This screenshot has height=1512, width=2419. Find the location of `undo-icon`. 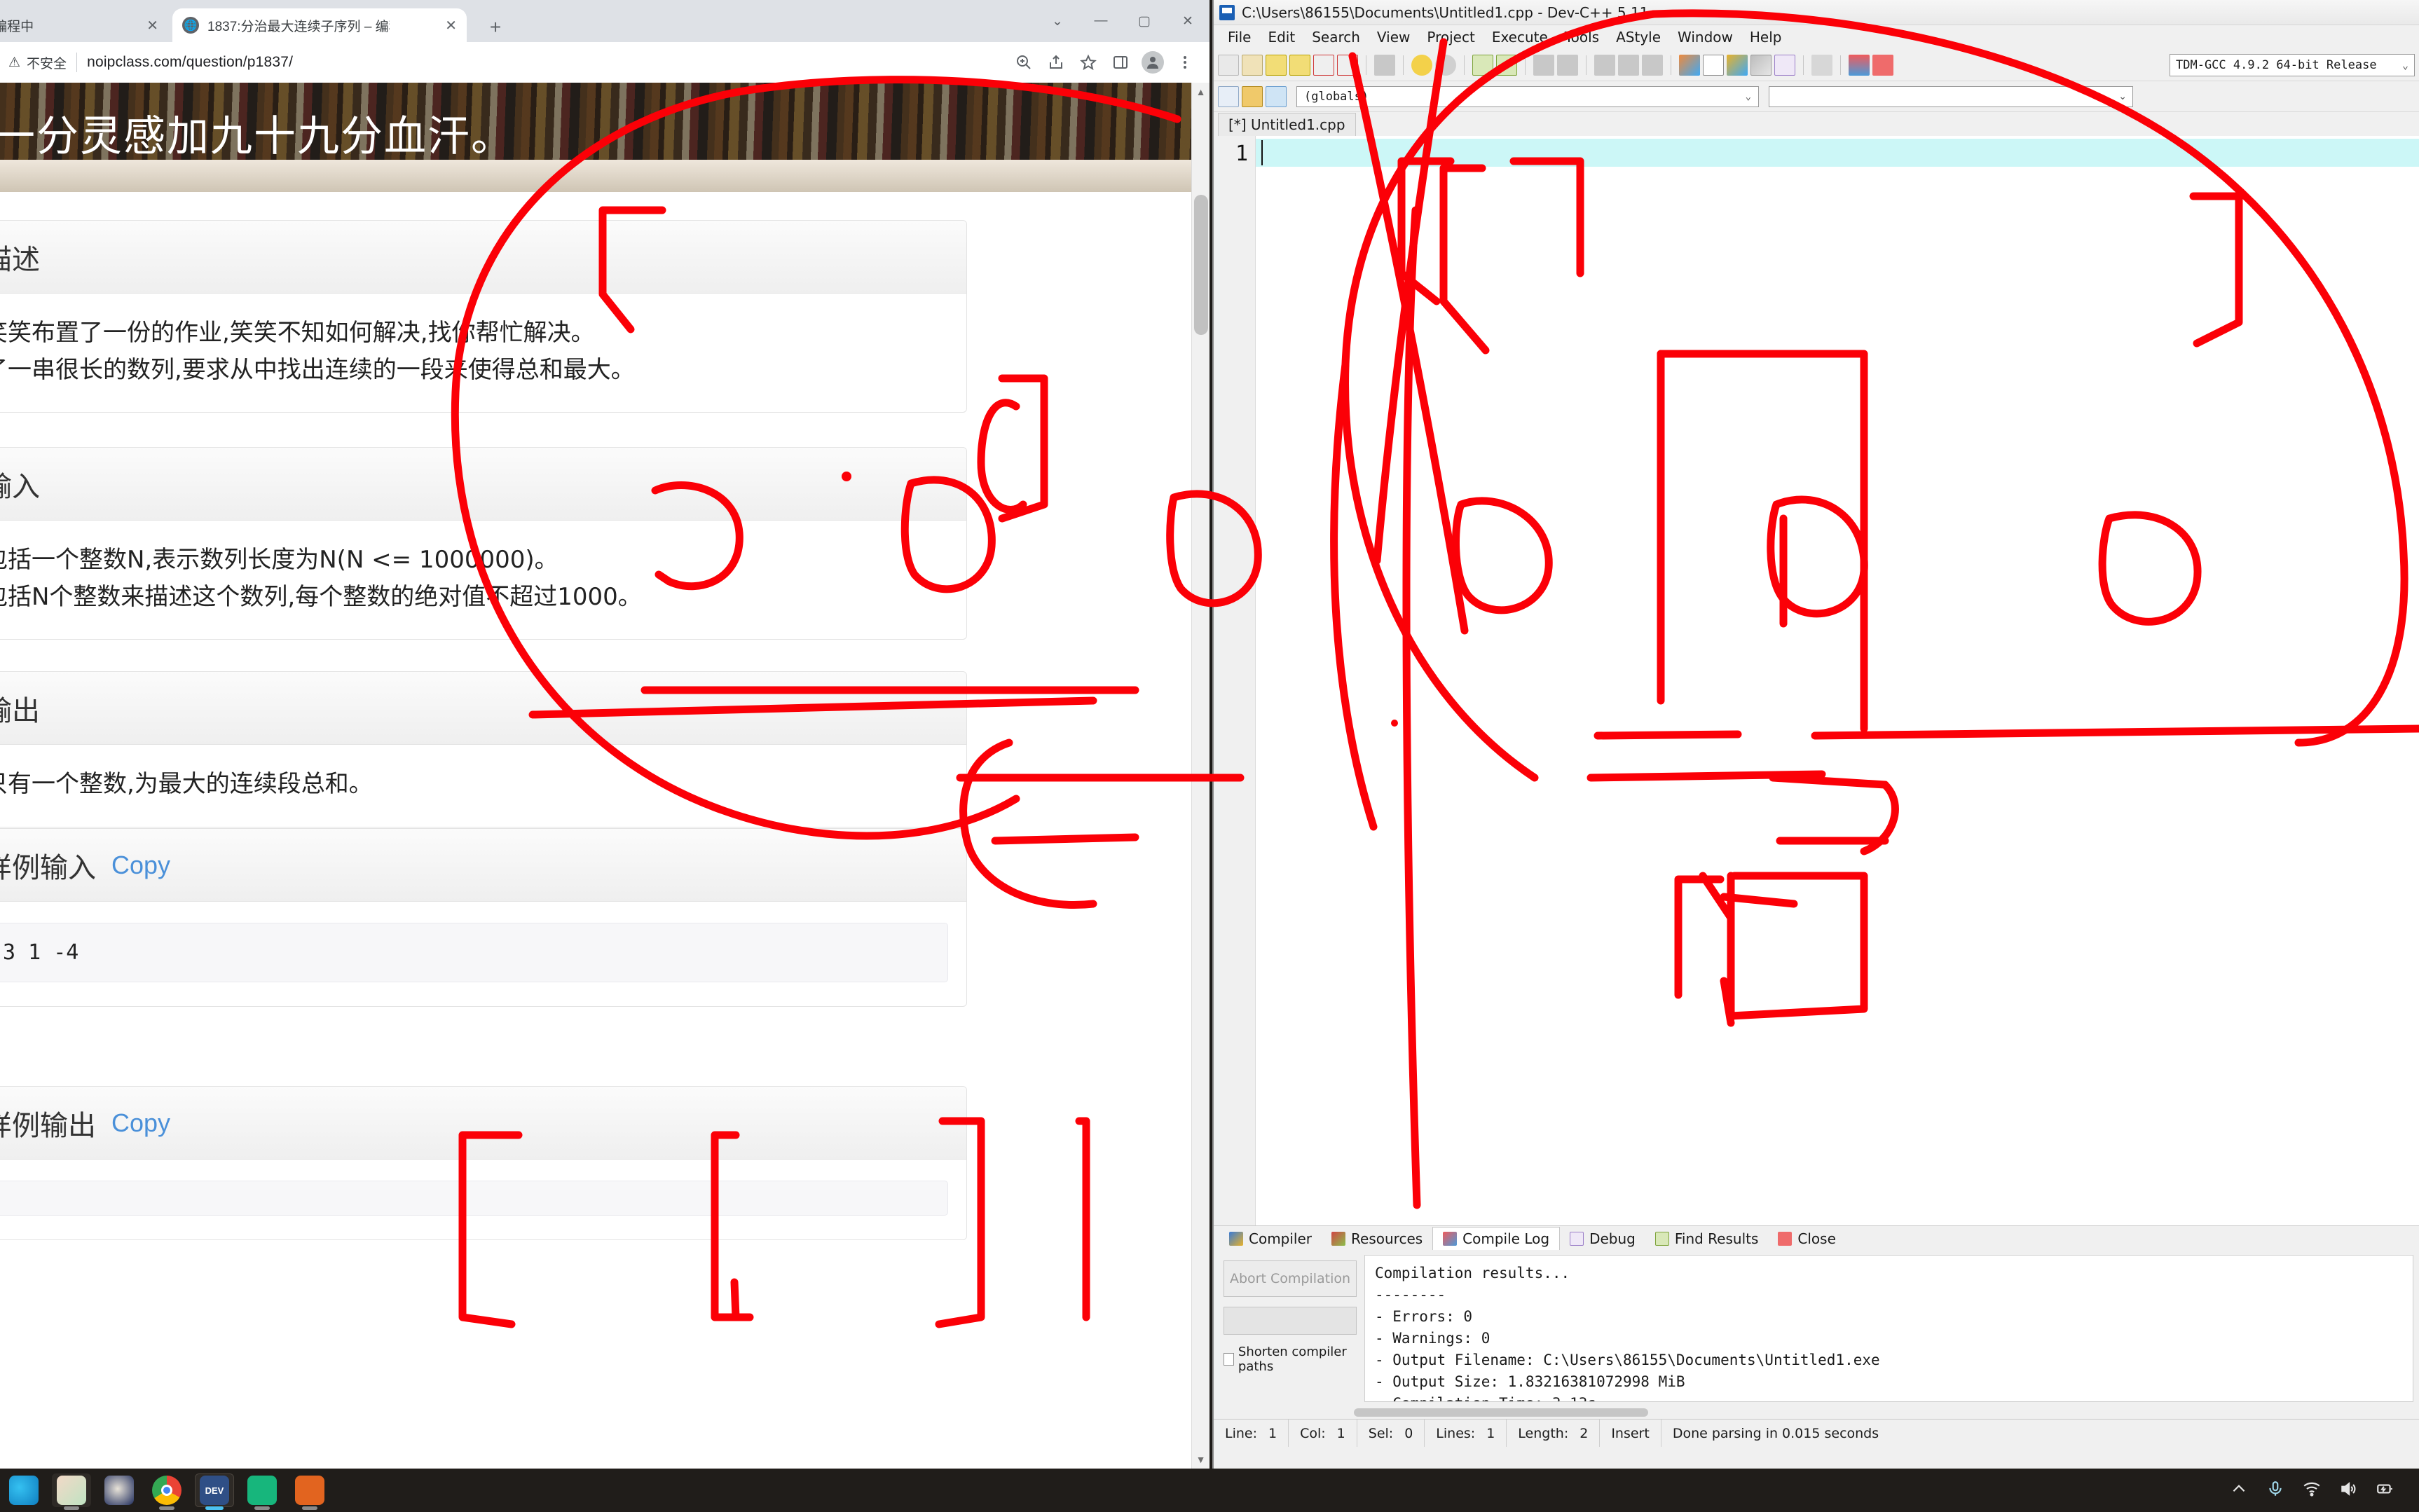

undo-icon is located at coordinates (1421, 65).